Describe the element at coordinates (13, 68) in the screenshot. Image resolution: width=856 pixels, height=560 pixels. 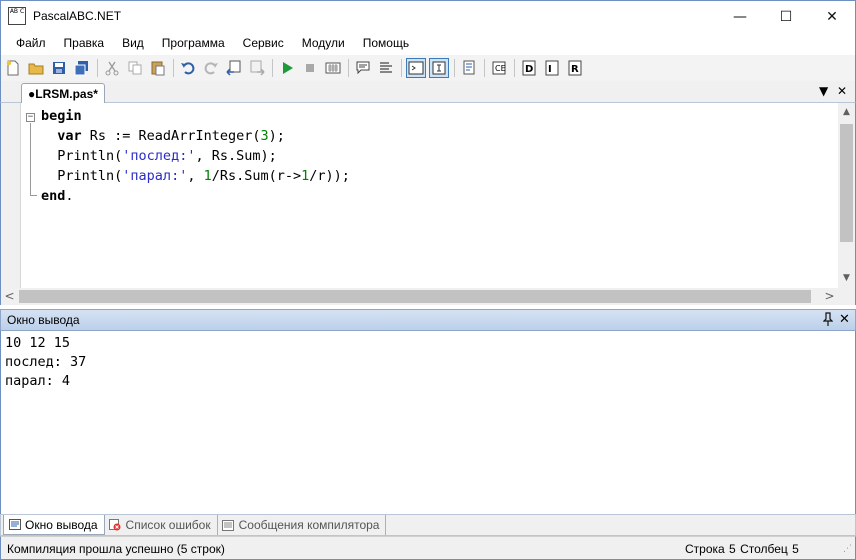
I see `new-file-icon` at that location.